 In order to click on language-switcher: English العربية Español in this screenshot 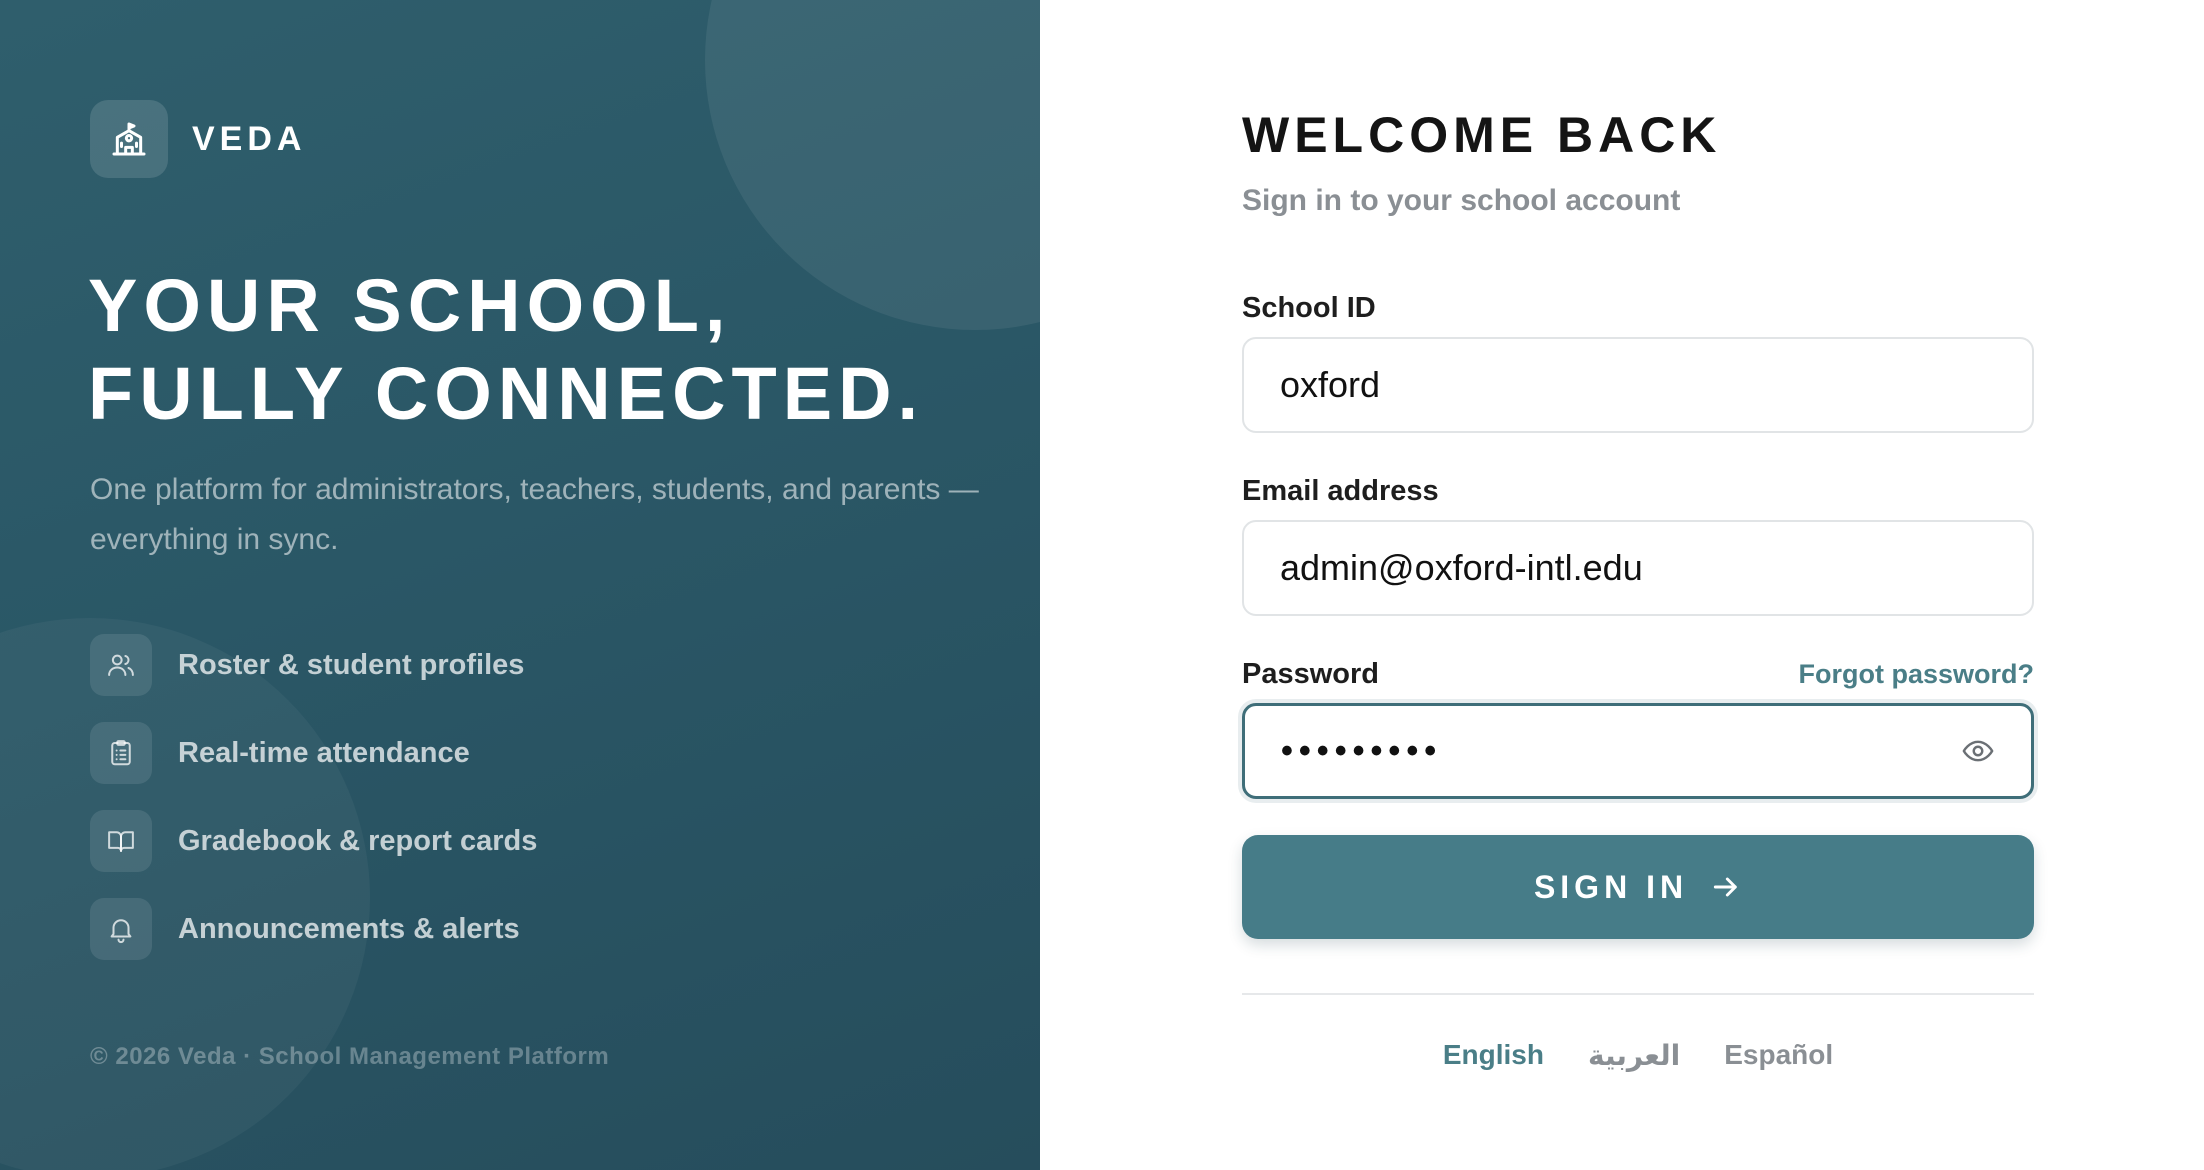, I will do `click(1638, 1055)`.